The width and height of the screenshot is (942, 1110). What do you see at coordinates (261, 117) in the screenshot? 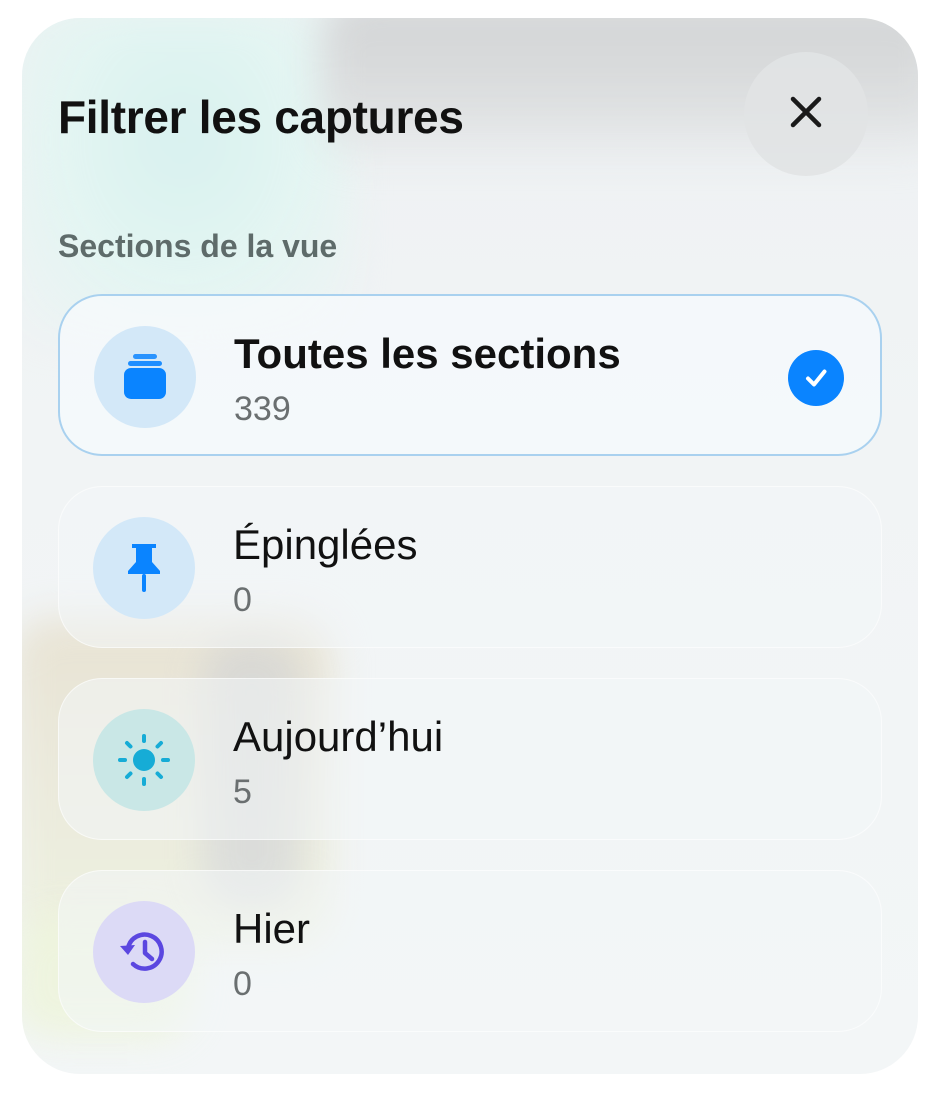
I see `sheet-title: Filtrer les captures` at bounding box center [261, 117].